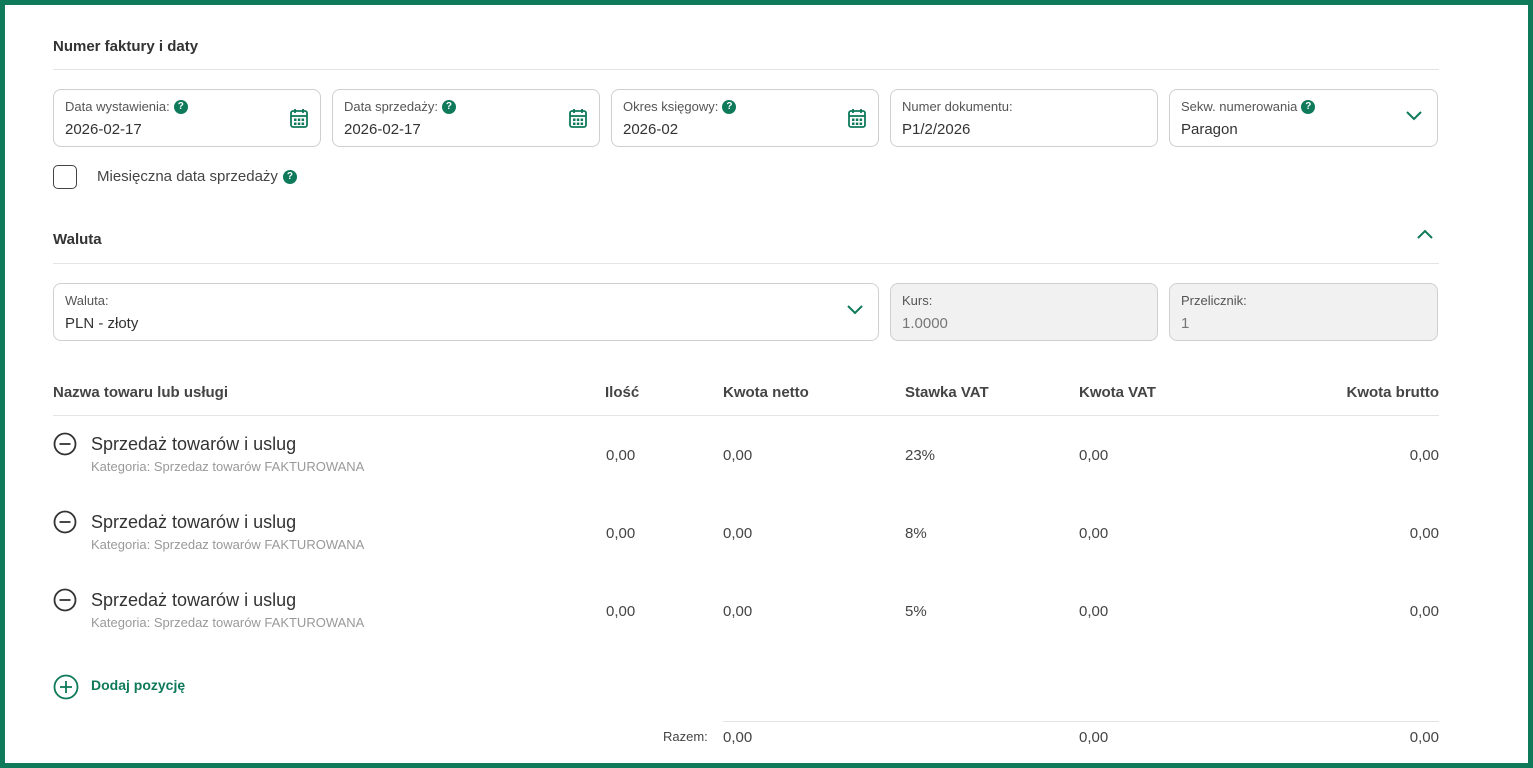 The height and width of the screenshot is (768, 1533). What do you see at coordinates (917, 300) in the screenshot?
I see `rate-label: Kurs:` at bounding box center [917, 300].